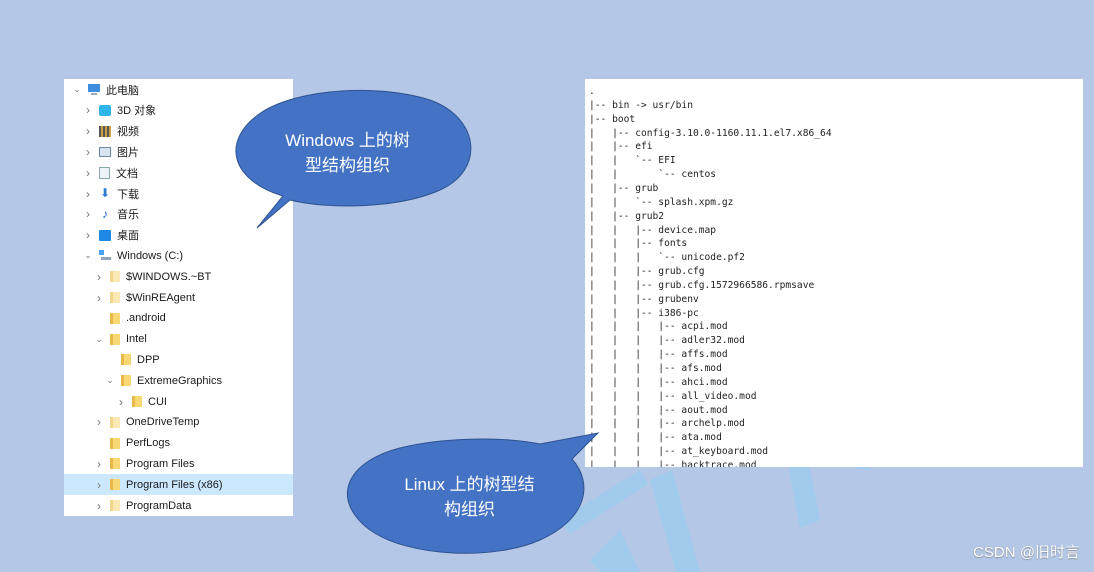 The width and height of the screenshot is (1094, 572). Describe the element at coordinates (157, 401) in the screenshot. I see `tree-item-label: CUI` at that location.